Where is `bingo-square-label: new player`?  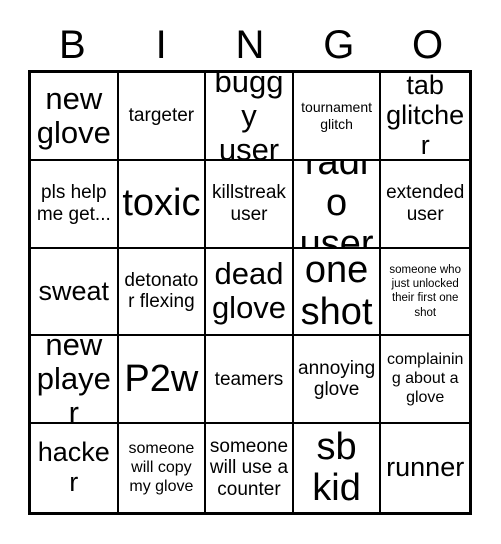
bingo-square-label: new player is located at coordinates (73, 380).